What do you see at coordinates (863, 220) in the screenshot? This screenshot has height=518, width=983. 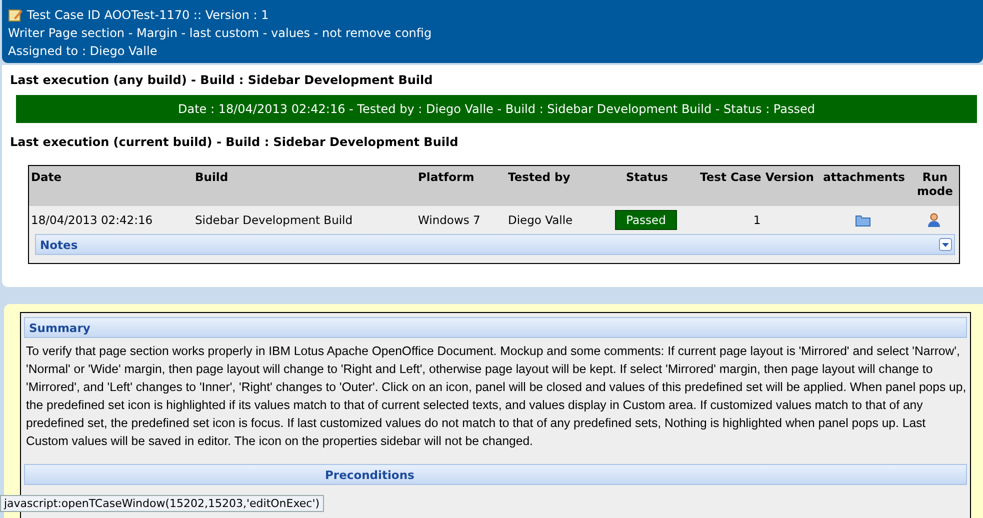 I see `folder-icon` at bounding box center [863, 220].